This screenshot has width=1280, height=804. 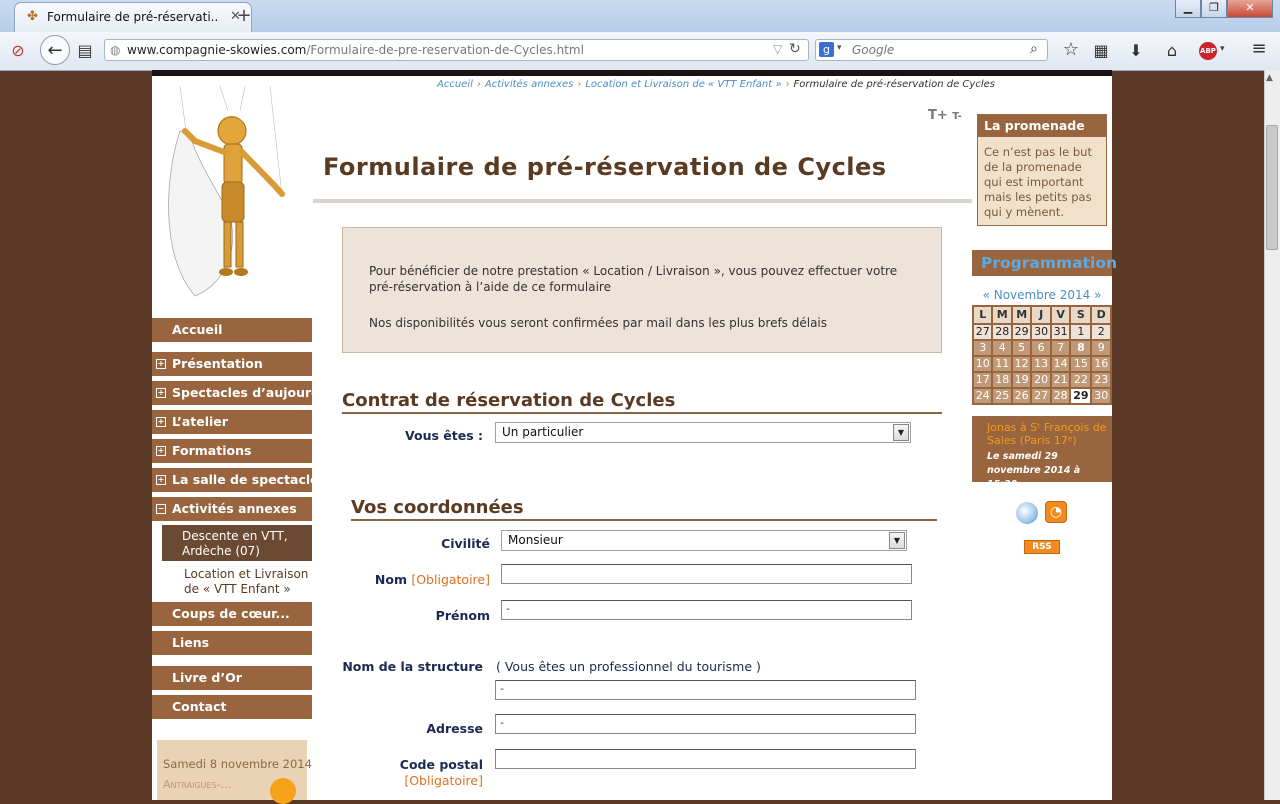 What do you see at coordinates (55, 50) in the screenshot?
I see `back-arrow-icon: ←` at bounding box center [55, 50].